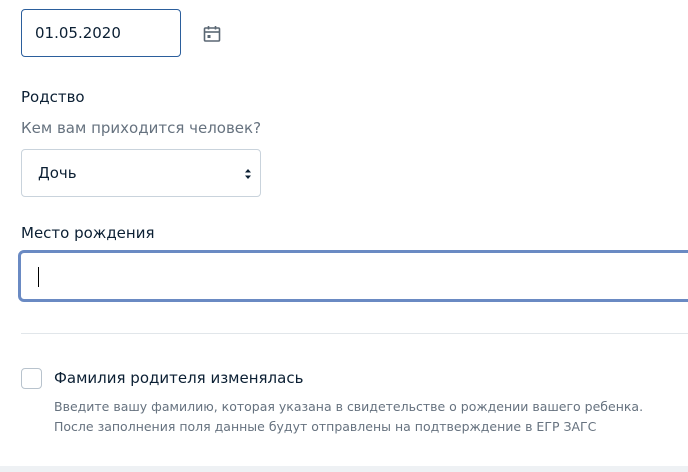 Image resolution: width=688 pixels, height=472 pixels. I want to click on birth-place-label: Место рождения, so click(88, 233).